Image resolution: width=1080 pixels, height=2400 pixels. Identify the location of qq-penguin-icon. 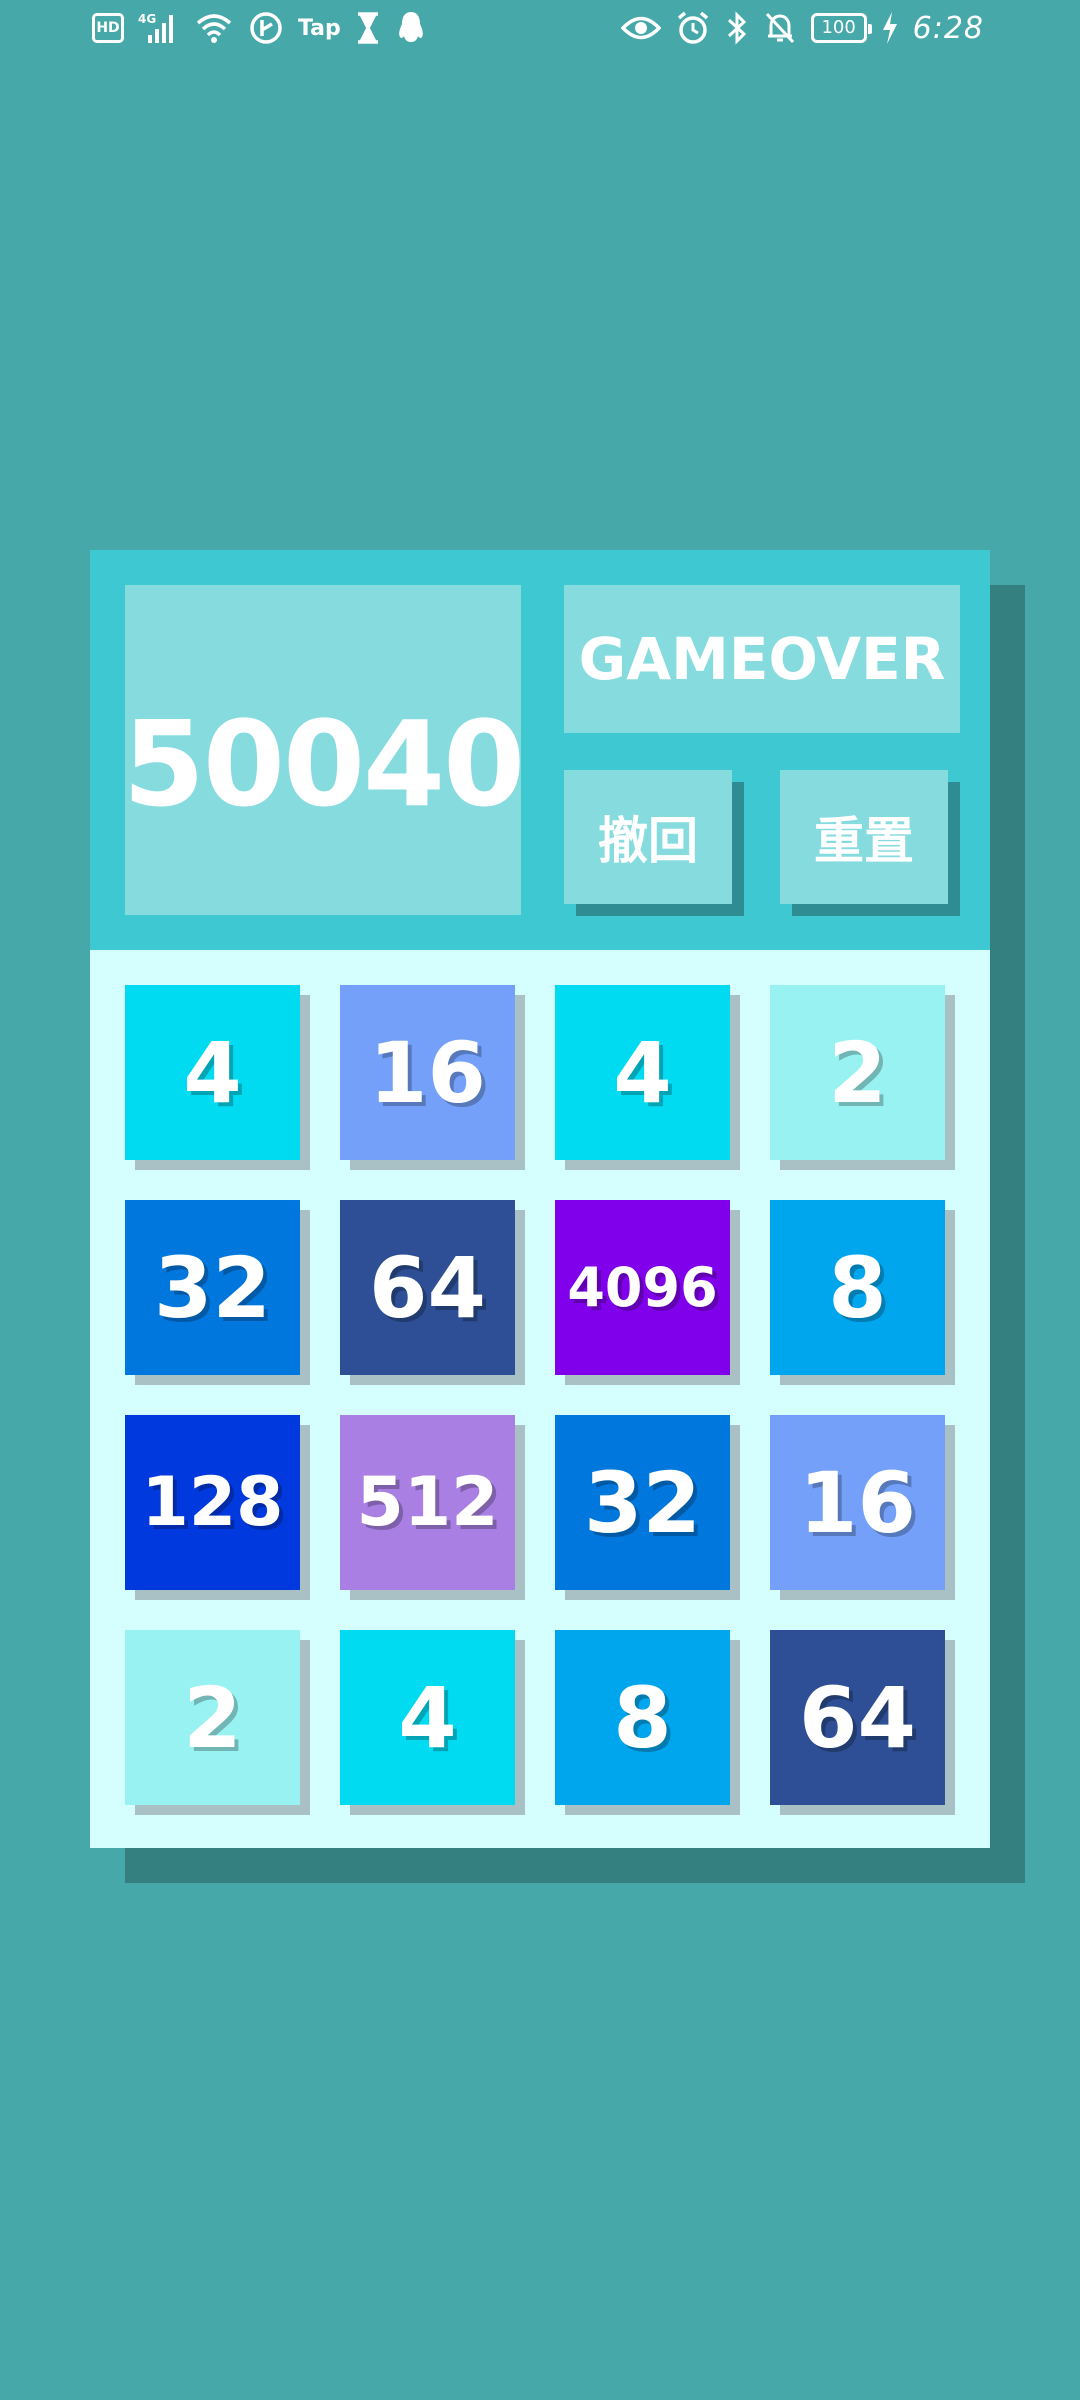
(411, 28).